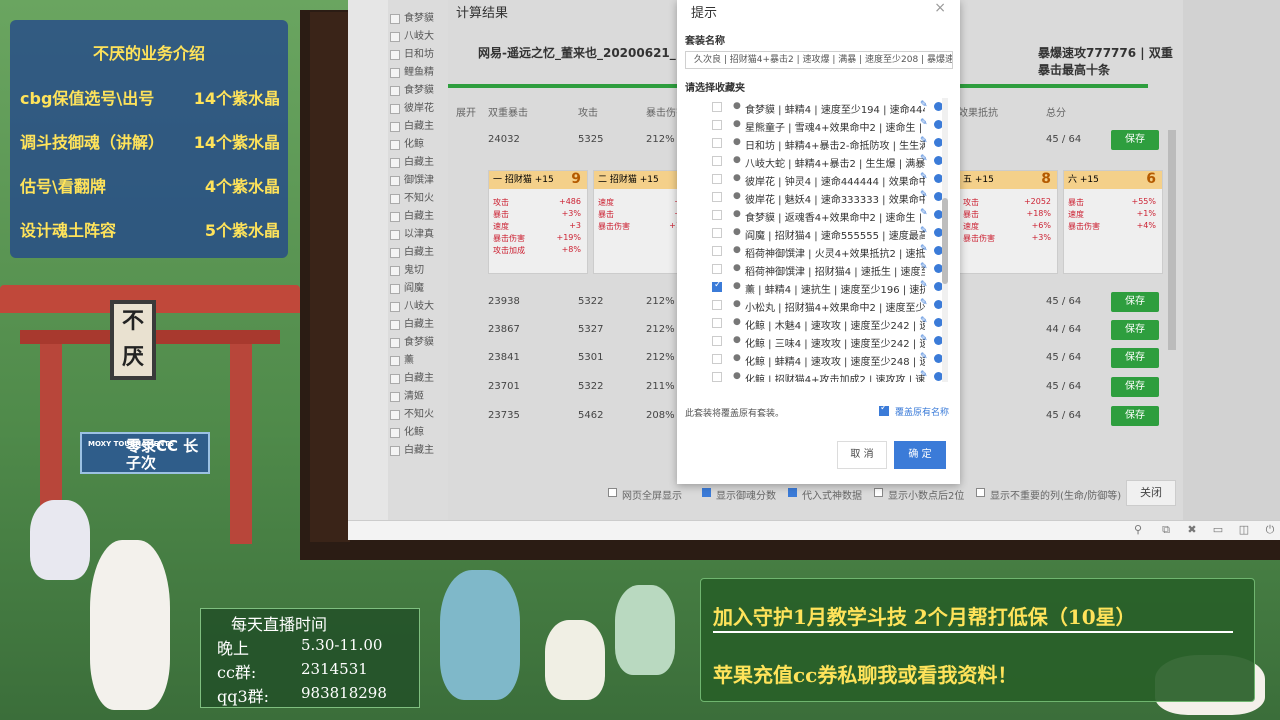 The height and width of the screenshot is (720, 1280). Describe the element at coordinates (418, 55) in the screenshot. I see `shikigami-list-item: 日和坊` at that location.